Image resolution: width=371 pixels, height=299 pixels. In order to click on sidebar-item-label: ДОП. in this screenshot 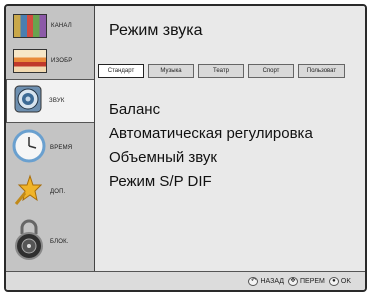, I will do `click(58, 192)`.